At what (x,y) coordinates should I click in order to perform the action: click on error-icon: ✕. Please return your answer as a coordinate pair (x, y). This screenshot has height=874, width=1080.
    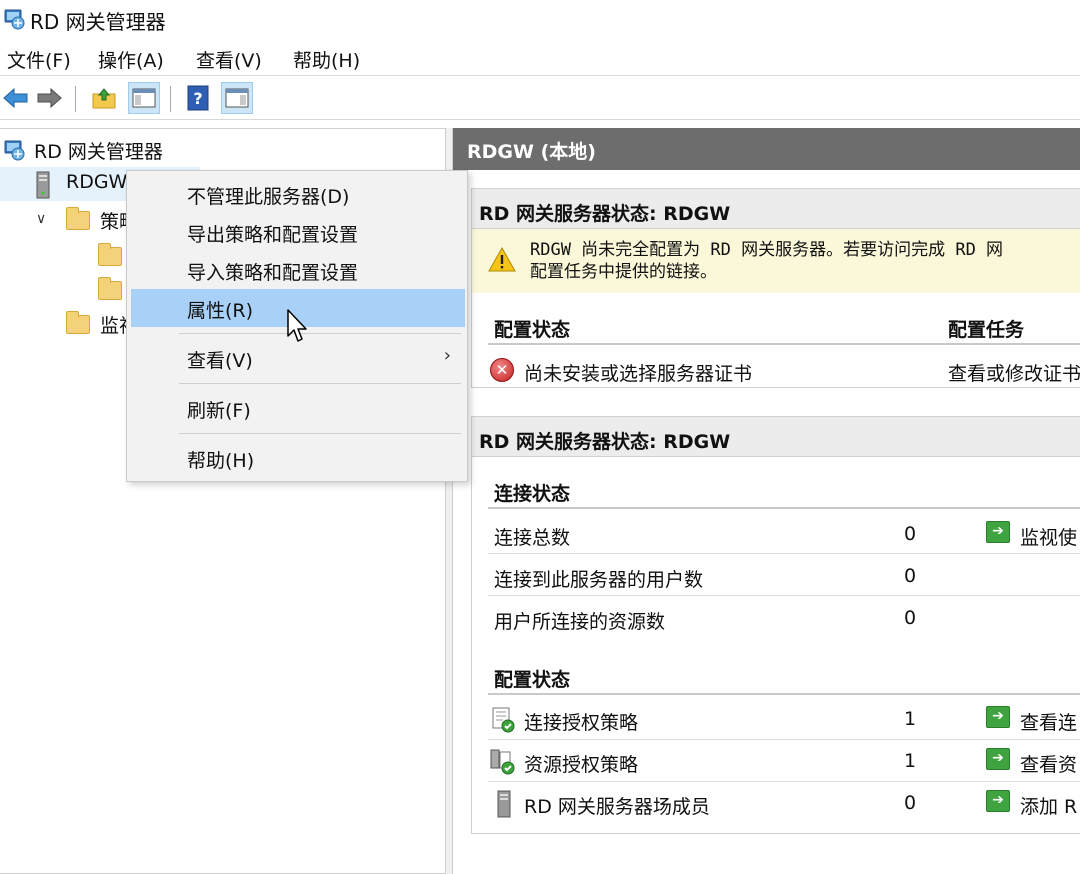
    Looking at the image, I should click on (502, 370).